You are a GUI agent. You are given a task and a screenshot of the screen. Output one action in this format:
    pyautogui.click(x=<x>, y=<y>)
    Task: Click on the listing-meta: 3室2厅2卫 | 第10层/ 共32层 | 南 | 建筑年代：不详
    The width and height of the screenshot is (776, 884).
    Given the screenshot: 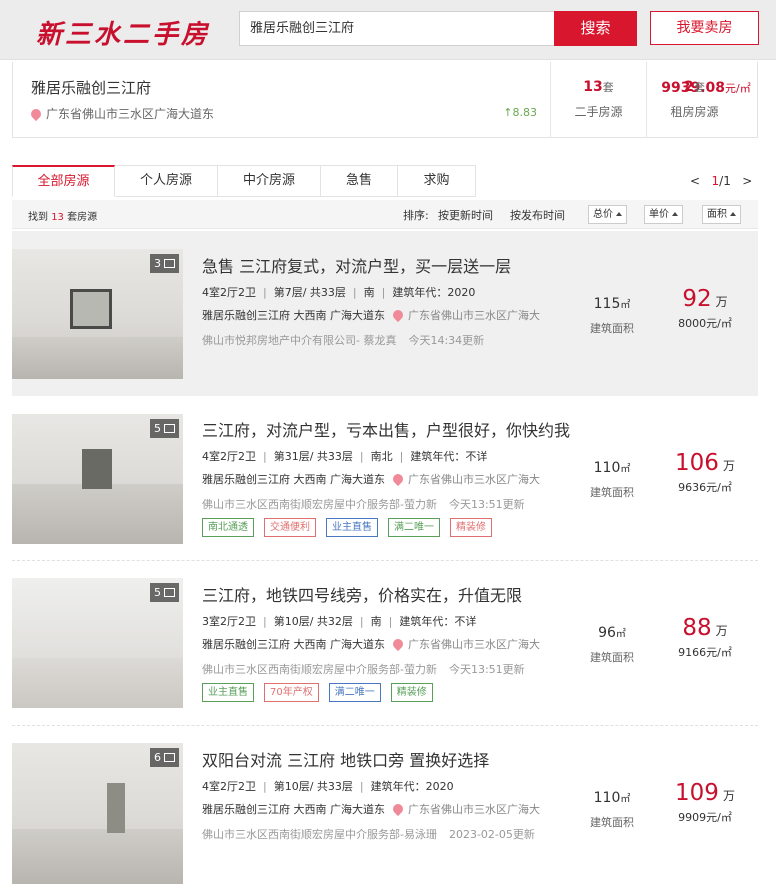 What is the action you would take?
    pyautogui.click(x=339, y=621)
    